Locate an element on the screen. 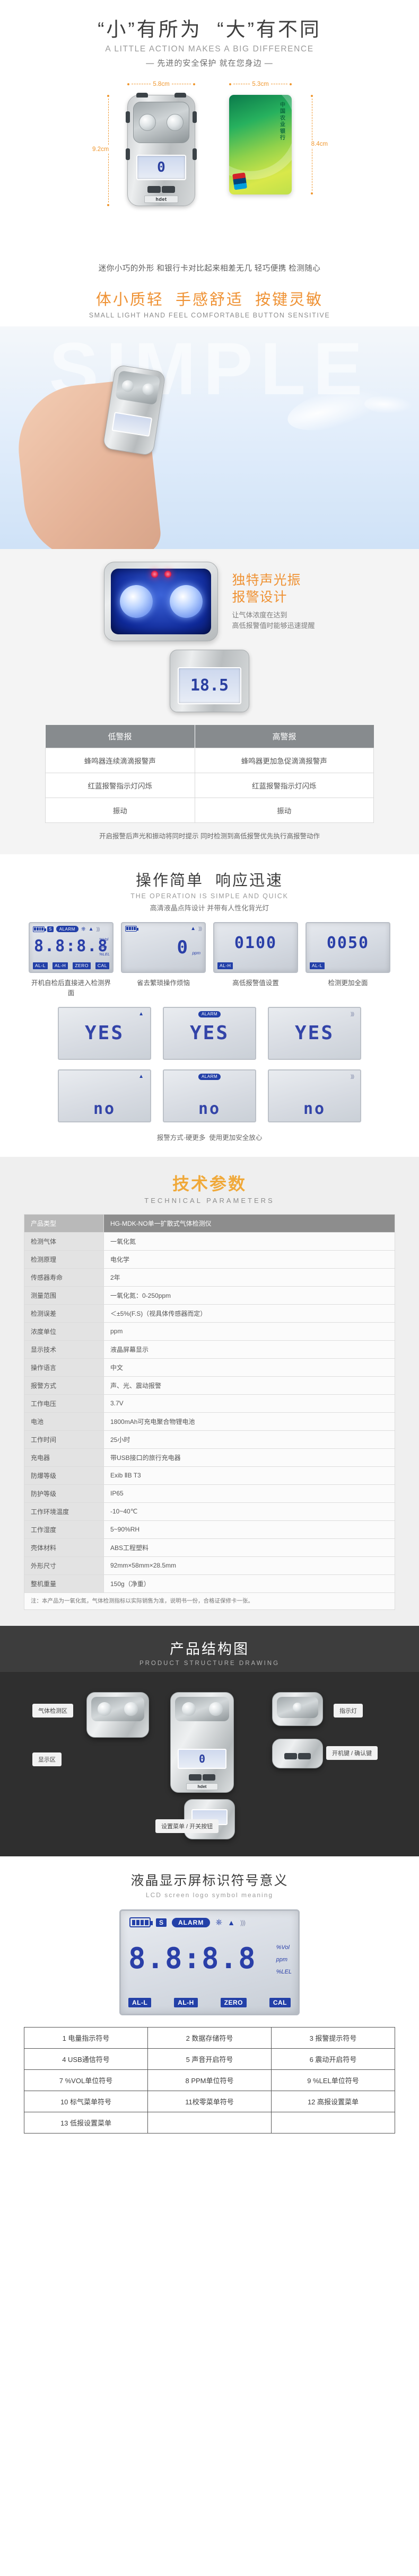  alarm-light-window is located at coordinates (162, 601).